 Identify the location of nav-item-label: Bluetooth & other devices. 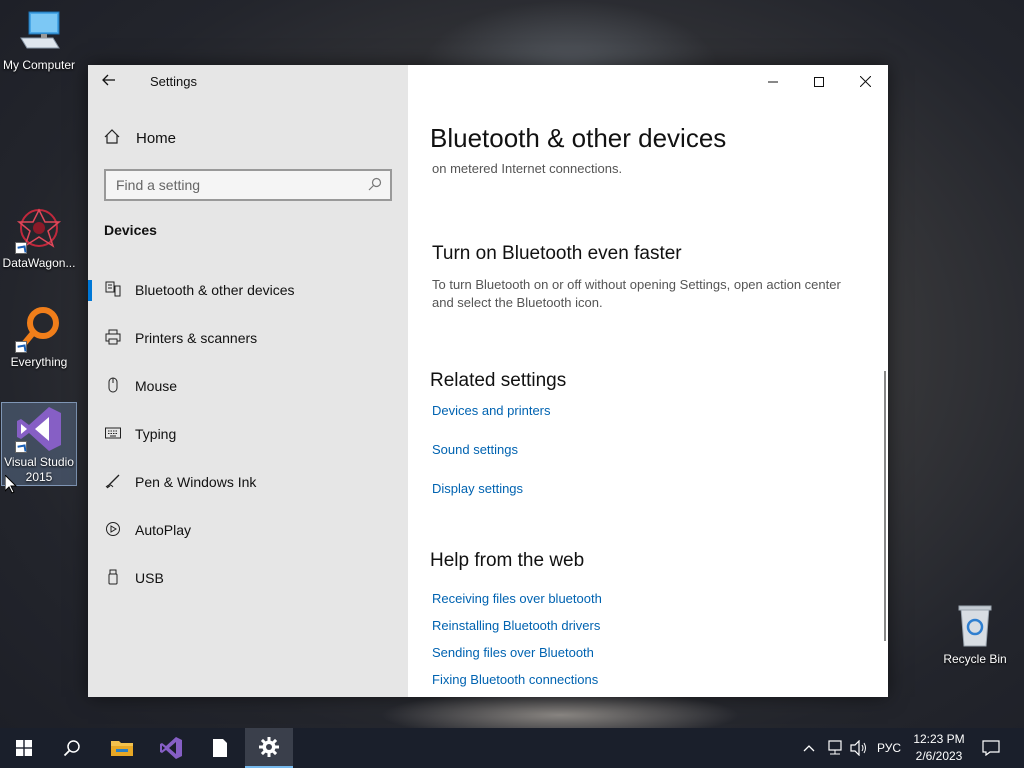
(215, 290).